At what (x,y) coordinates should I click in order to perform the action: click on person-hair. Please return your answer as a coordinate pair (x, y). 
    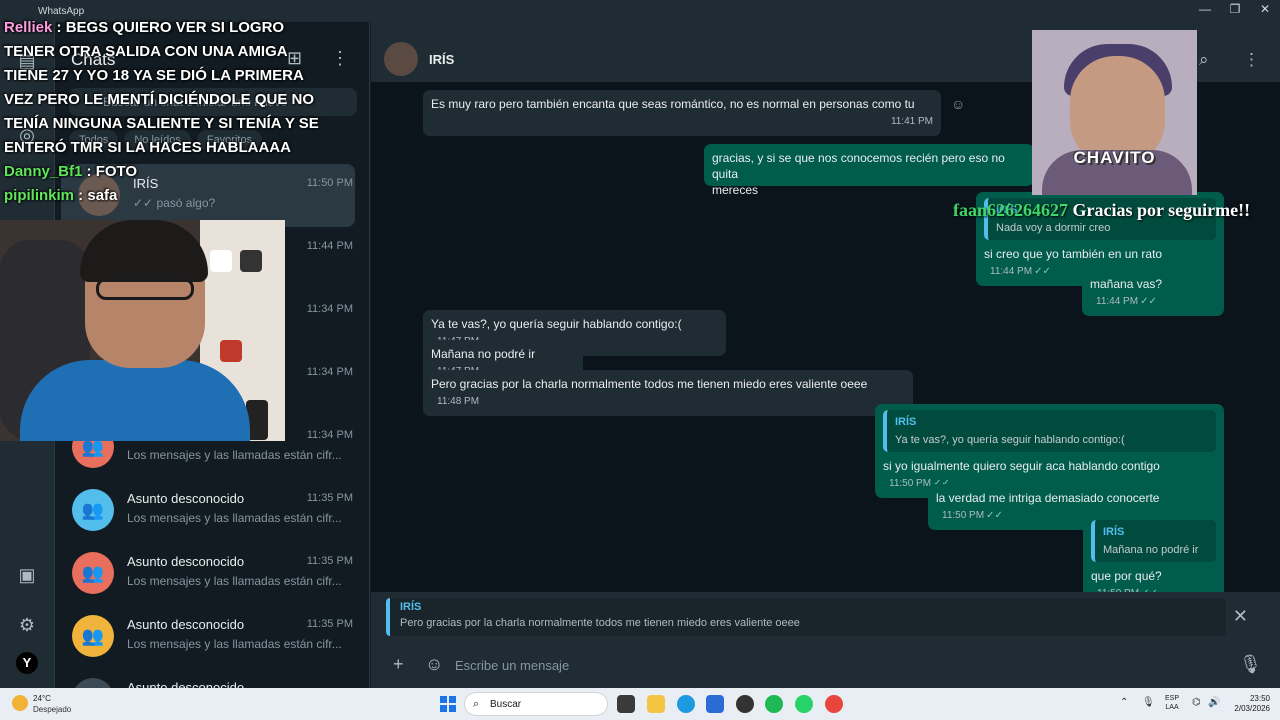
    Looking at the image, I should click on (144, 251).